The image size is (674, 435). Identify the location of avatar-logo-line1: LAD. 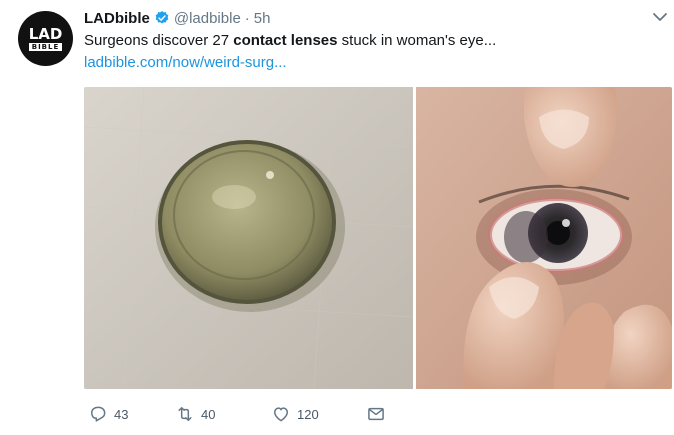
(45, 33).